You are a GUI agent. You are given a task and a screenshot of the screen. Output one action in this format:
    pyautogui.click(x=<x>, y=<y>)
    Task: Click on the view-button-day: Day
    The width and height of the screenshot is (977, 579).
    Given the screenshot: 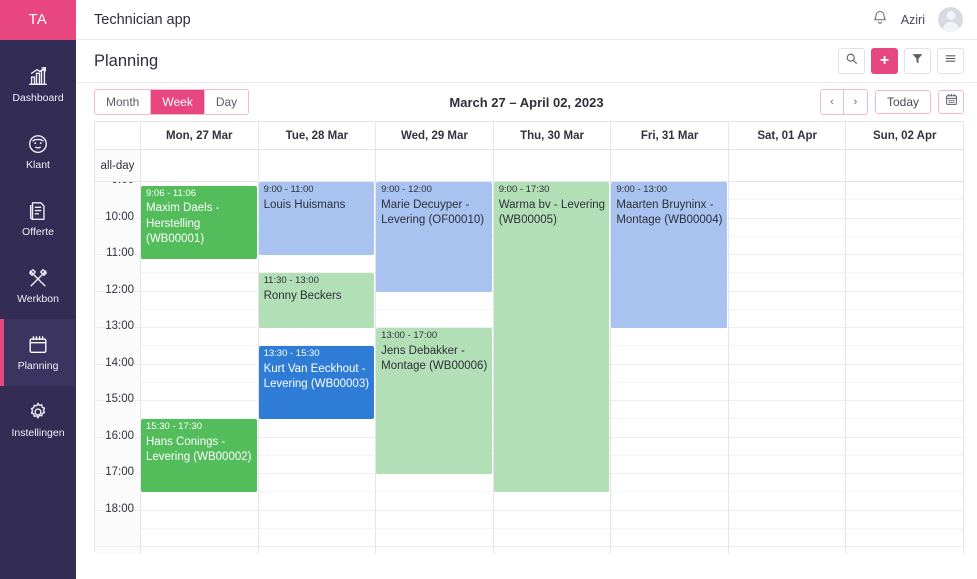 What is the action you would take?
    pyautogui.click(x=226, y=102)
    